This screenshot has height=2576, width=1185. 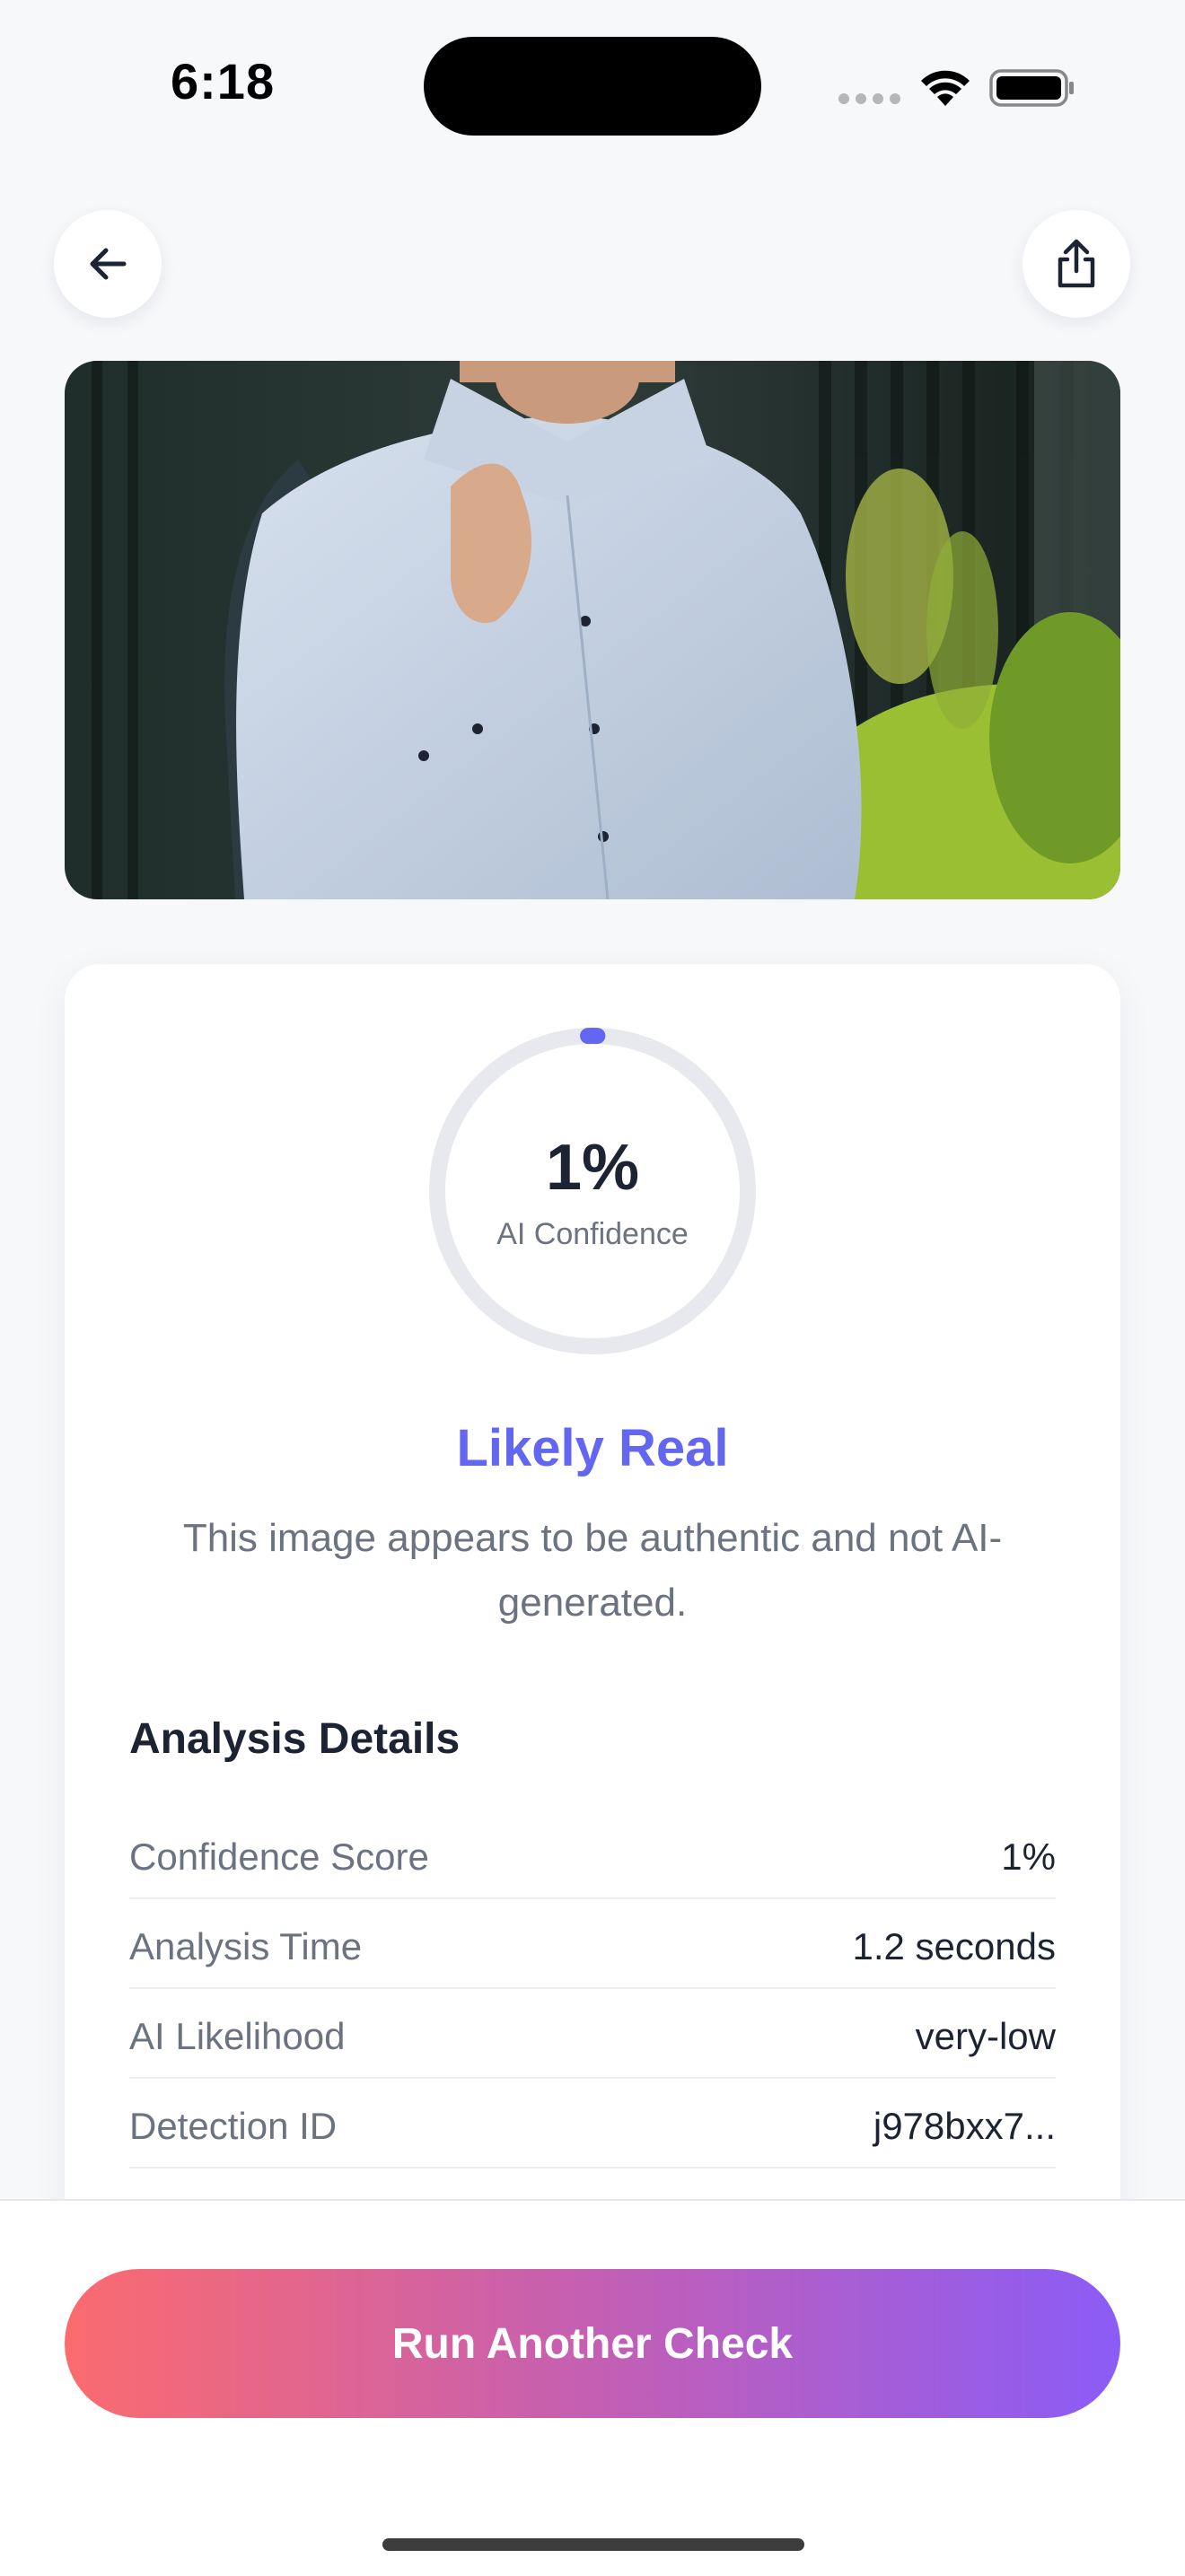 What do you see at coordinates (592, 2034) in the screenshot?
I see `detail-row-ai-likelihood: AI Likelihood very-low` at bounding box center [592, 2034].